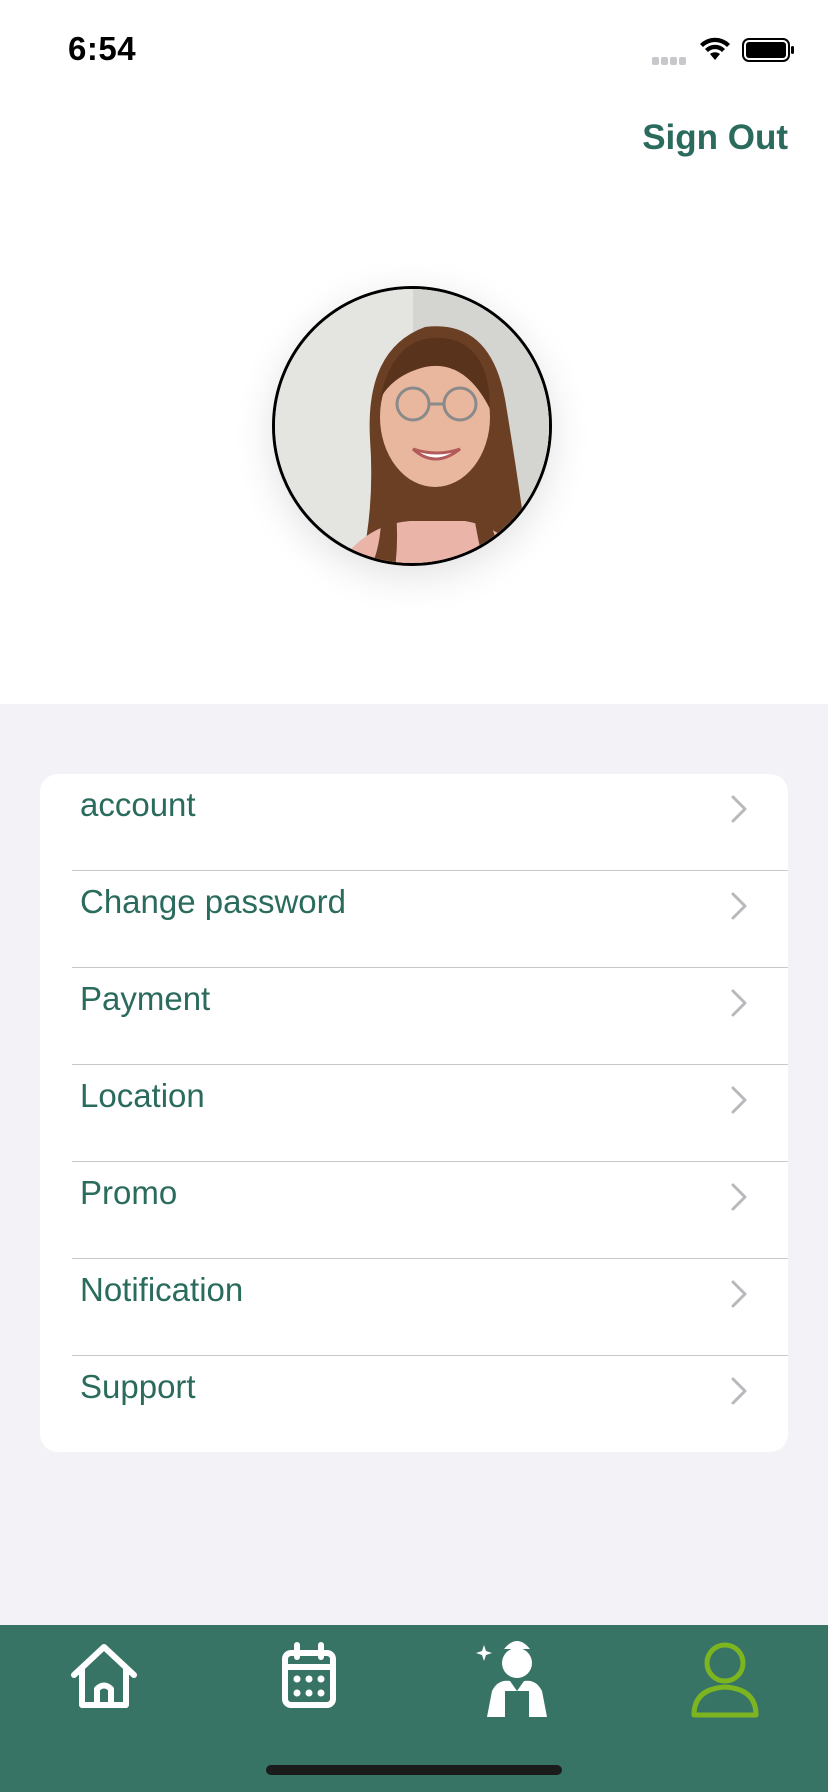 The image size is (828, 1792). I want to click on menu-item-label: Change password, so click(213, 901).